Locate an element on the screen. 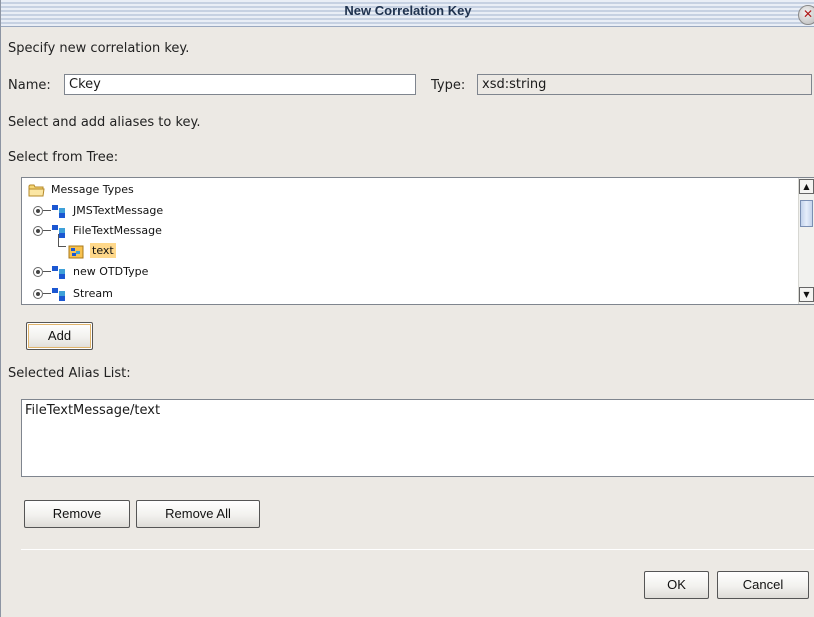  tree-item-label: Stream is located at coordinates (93, 293).